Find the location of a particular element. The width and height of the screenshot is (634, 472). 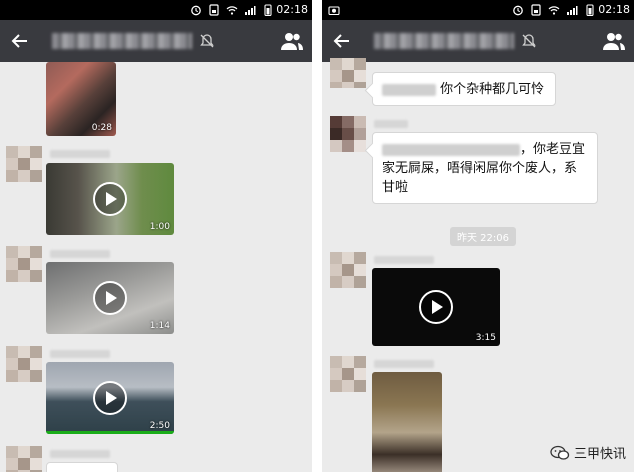

video-progress-bar is located at coordinates (110, 432).